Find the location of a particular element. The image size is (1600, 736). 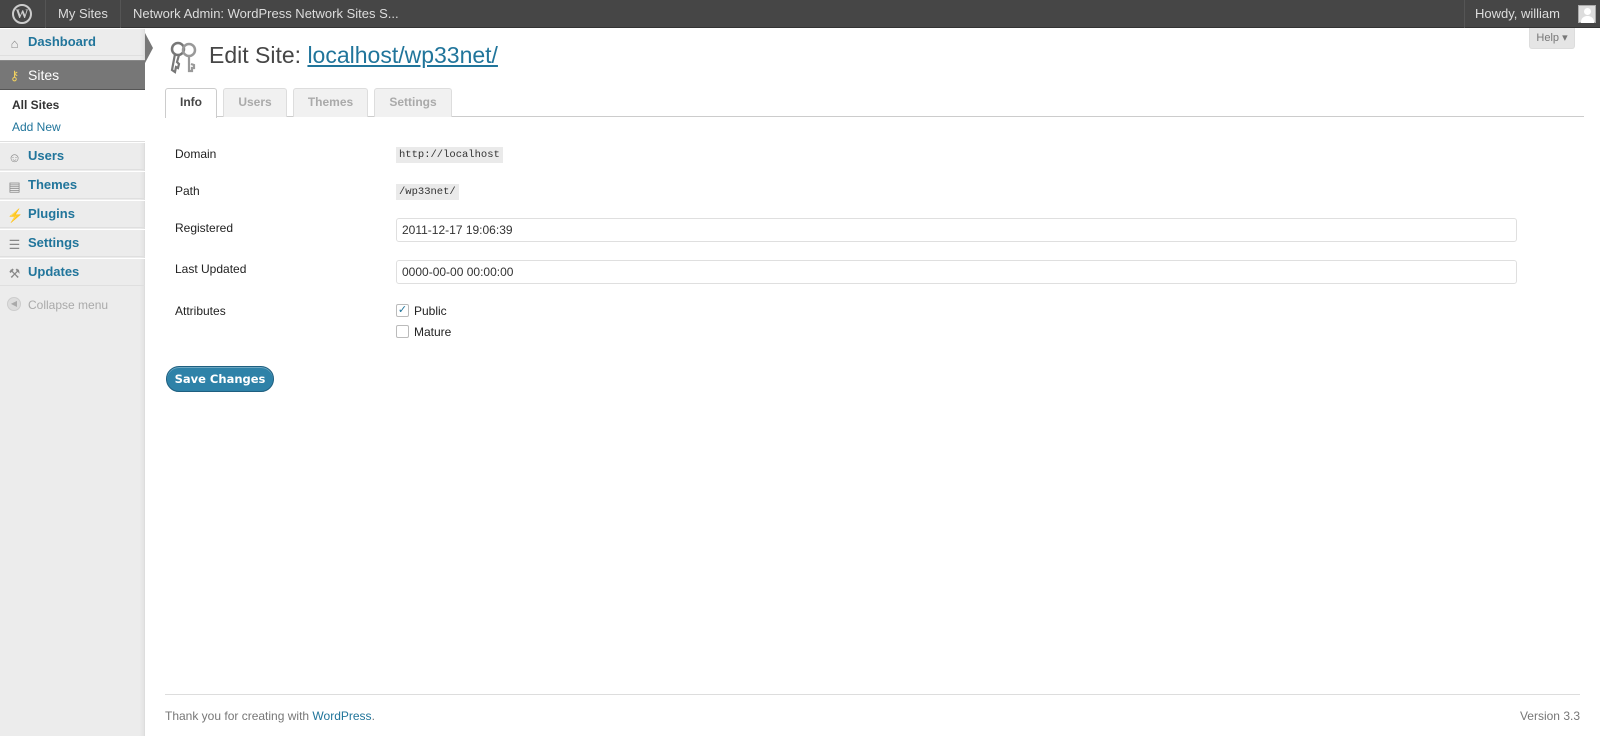

last-updated-label: Last Updated is located at coordinates (211, 269).